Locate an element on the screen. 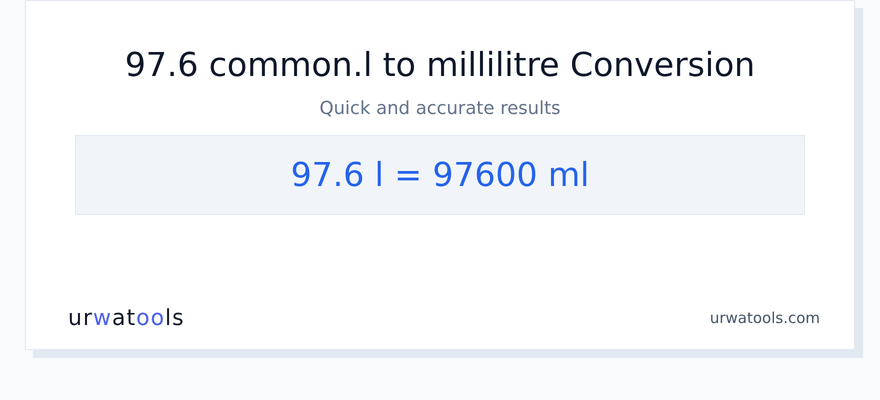 This screenshot has width=880, height=400. logo: urwatools is located at coordinates (126, 319).